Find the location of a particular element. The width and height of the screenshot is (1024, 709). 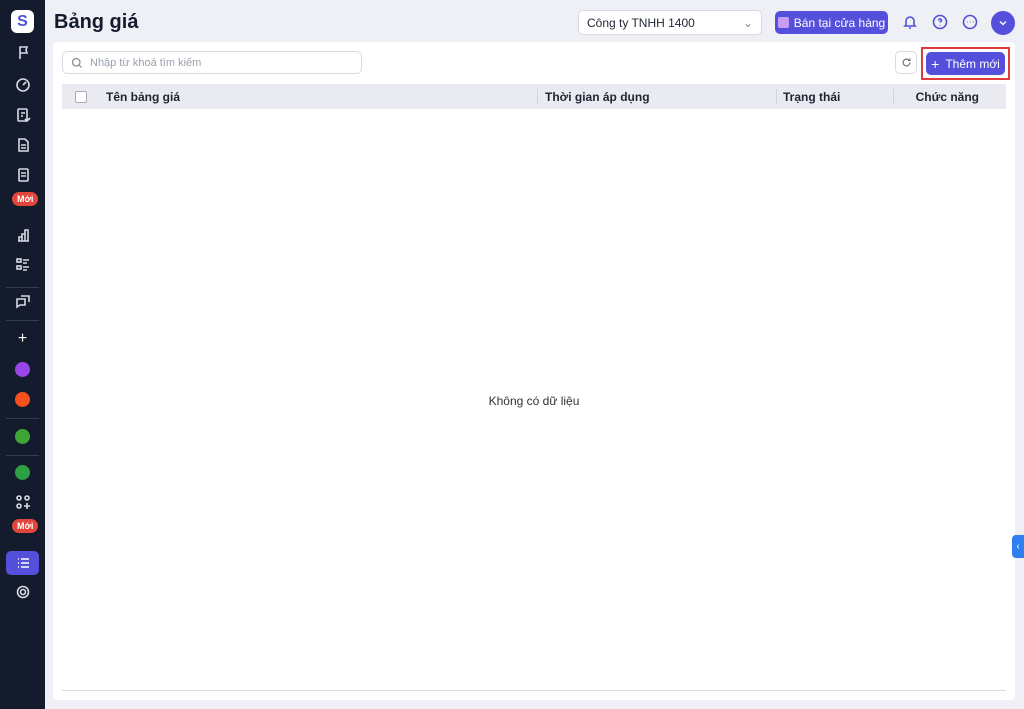

company-name: Công ty TNHH 1400 is located at coordinates (641, 23).